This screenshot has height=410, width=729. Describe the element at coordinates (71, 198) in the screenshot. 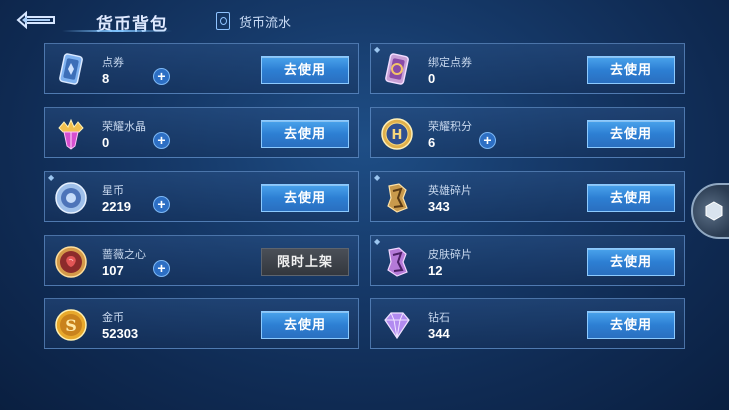

I see `star-coin-icon` at that location.